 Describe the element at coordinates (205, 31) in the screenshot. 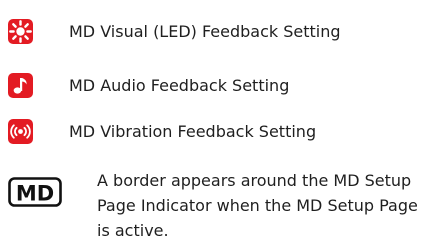

I see `led-feedback-label: MD Visual (LED) Feedback Setting` at that location.